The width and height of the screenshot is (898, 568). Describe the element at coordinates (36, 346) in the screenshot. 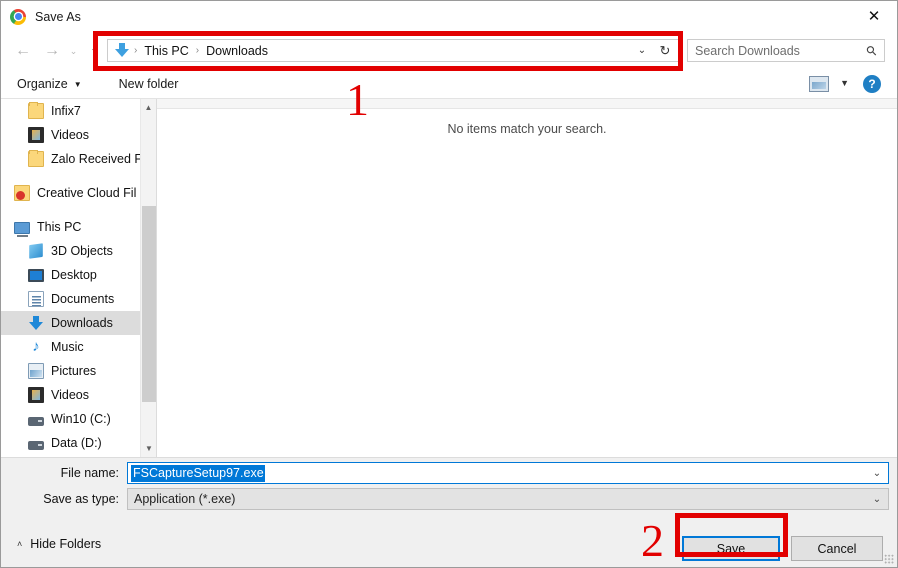

I see `music-icon: ♪` at that location.